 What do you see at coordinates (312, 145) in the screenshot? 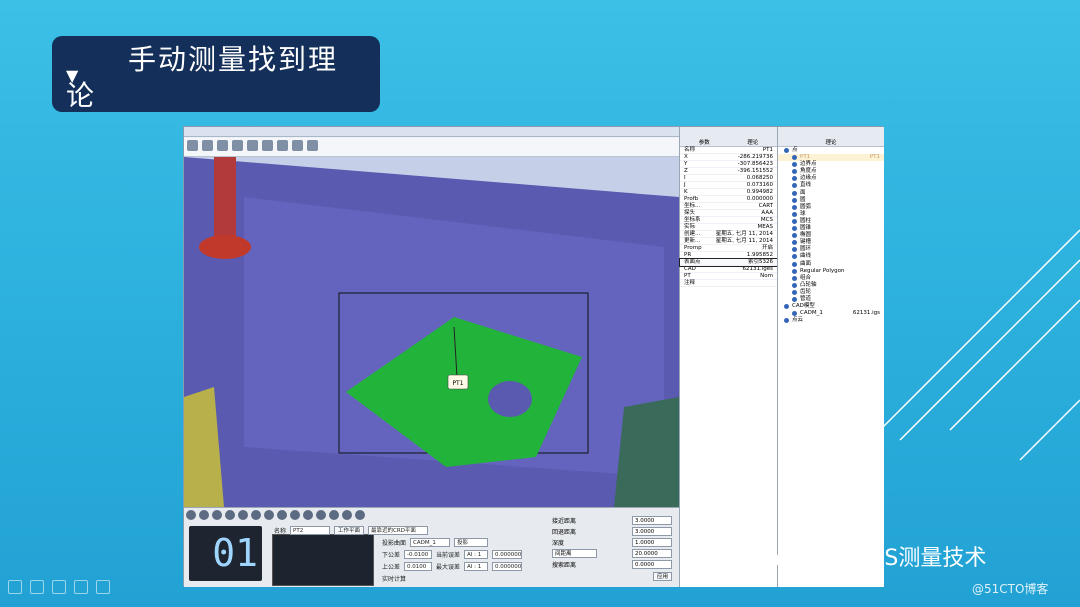
I see `settings-icon` at bounding box center [312, 145].